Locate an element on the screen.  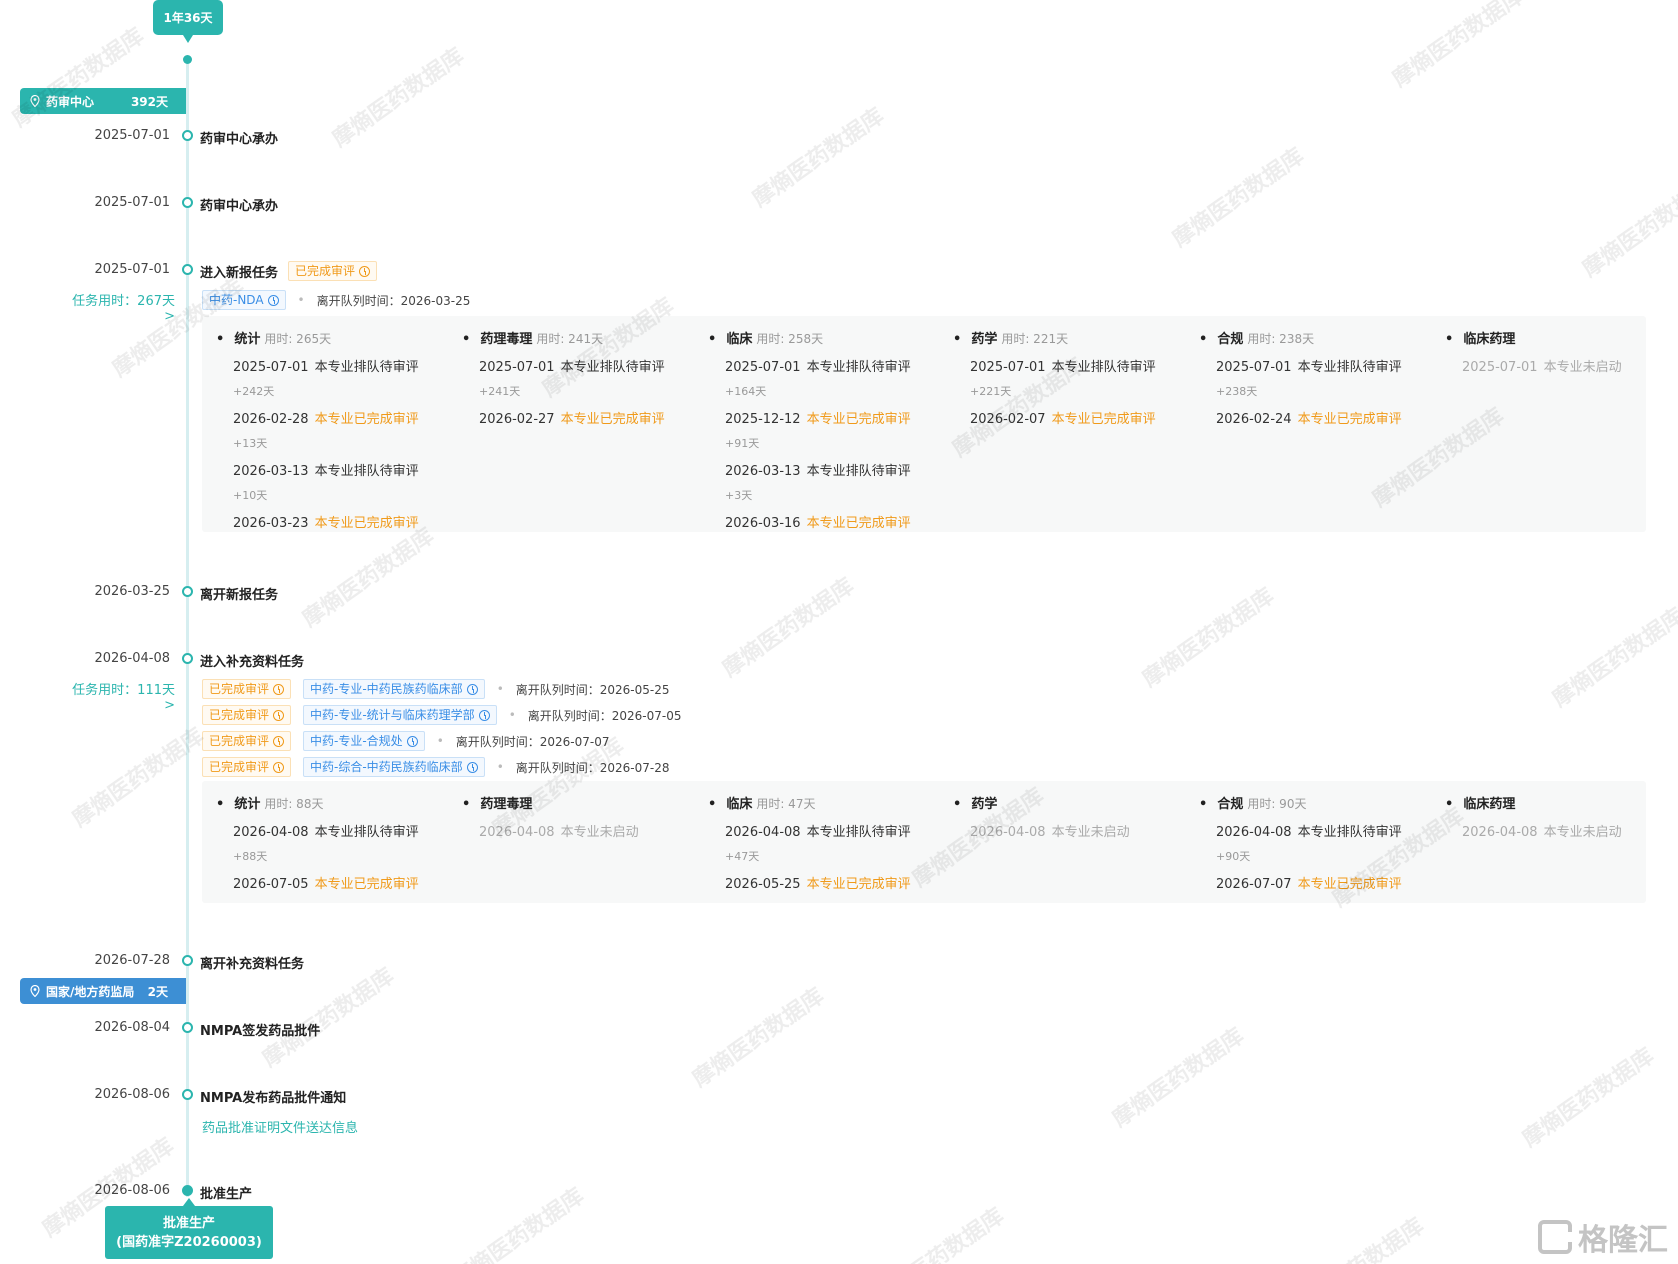
specialty-used-time: 用时: 88天 is located at coordinates (294, 804).